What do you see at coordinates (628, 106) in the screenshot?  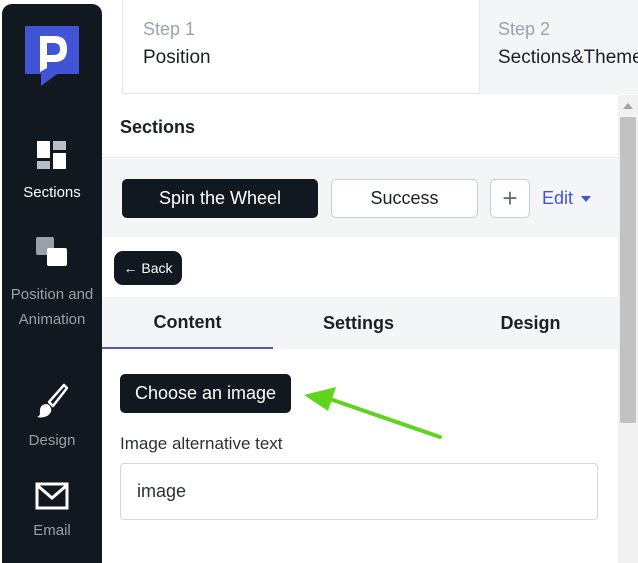 I see `scroll-up-arrow-icon` at bounding box center [628, 106].